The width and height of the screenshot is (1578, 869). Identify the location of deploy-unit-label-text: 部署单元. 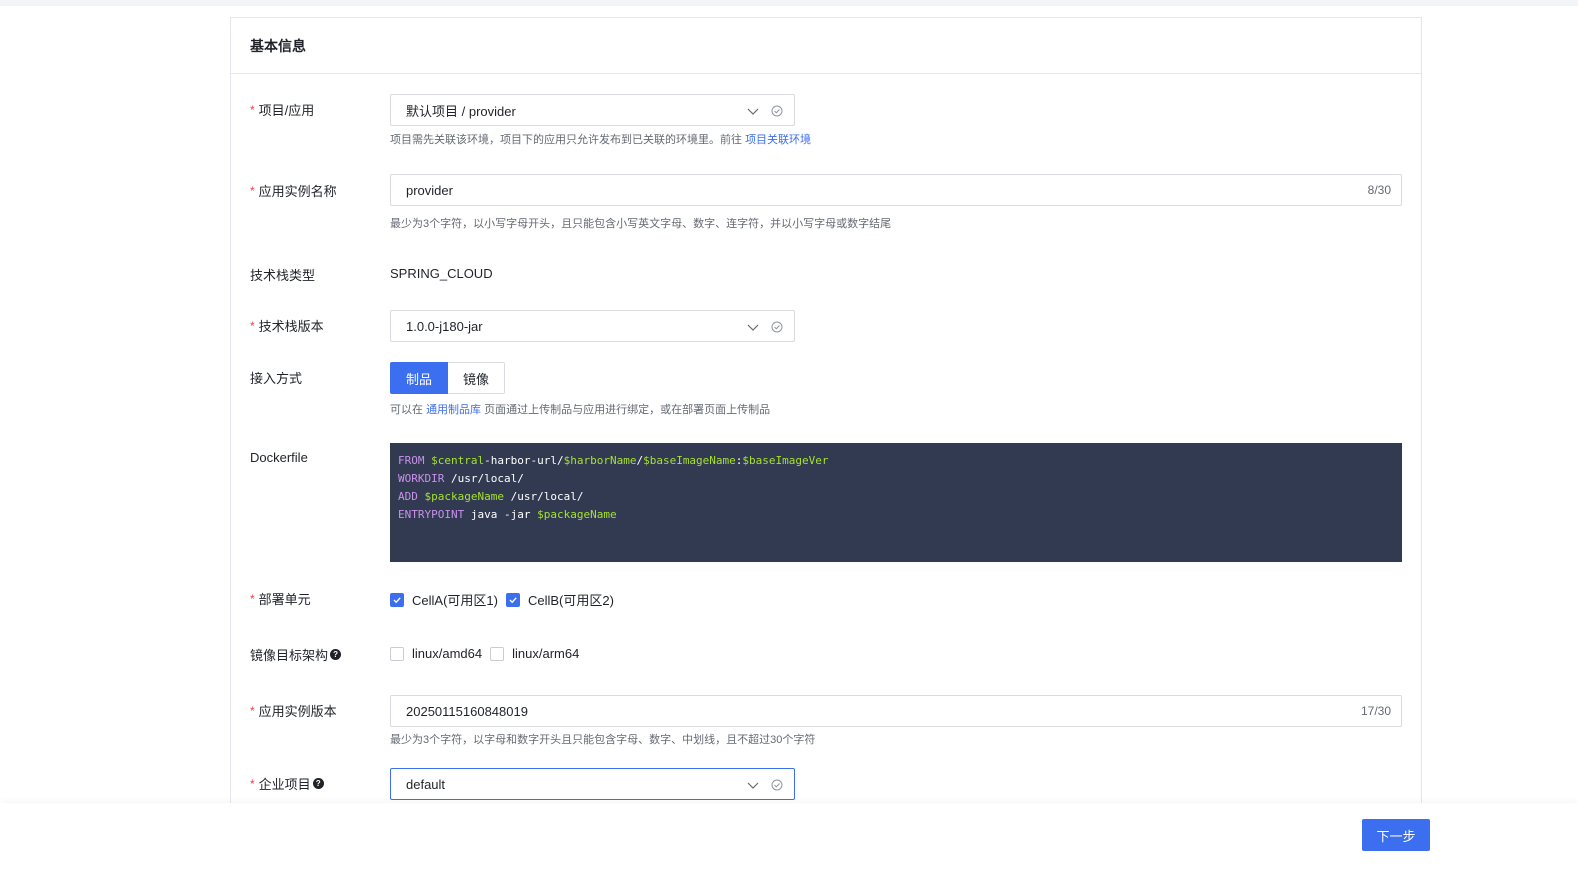
(284, 599).